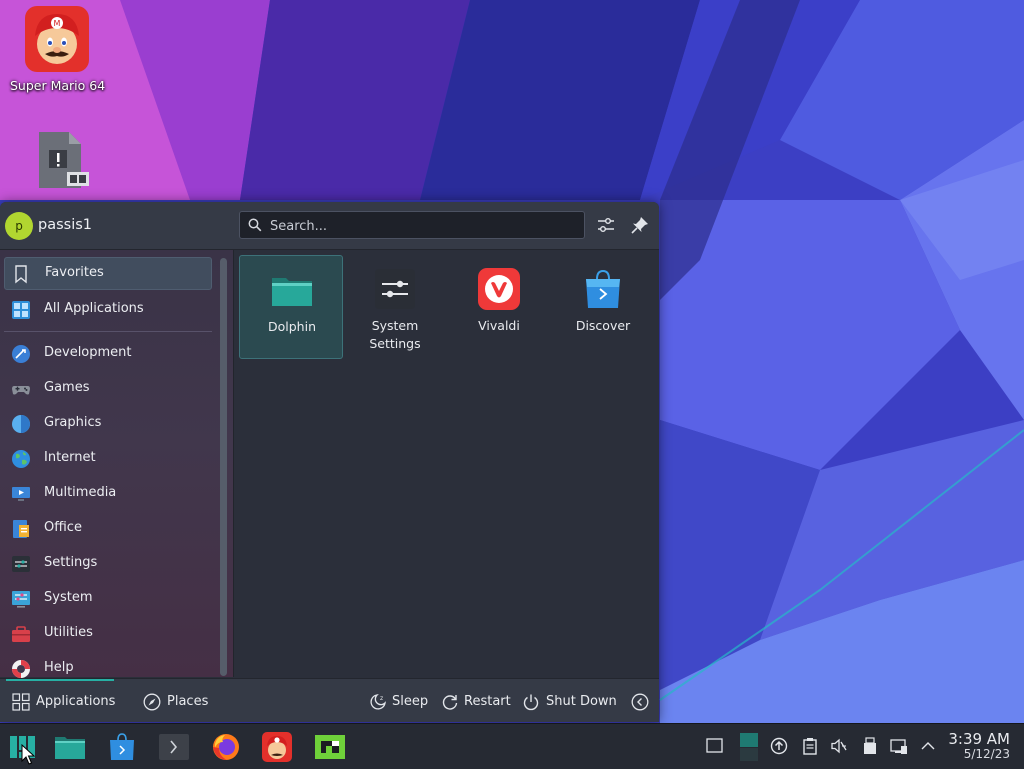 This screenshot has width=1024, height=769. I want to click on desktop-icon-super-mario: M Super Mario 64, so click(58, 49).